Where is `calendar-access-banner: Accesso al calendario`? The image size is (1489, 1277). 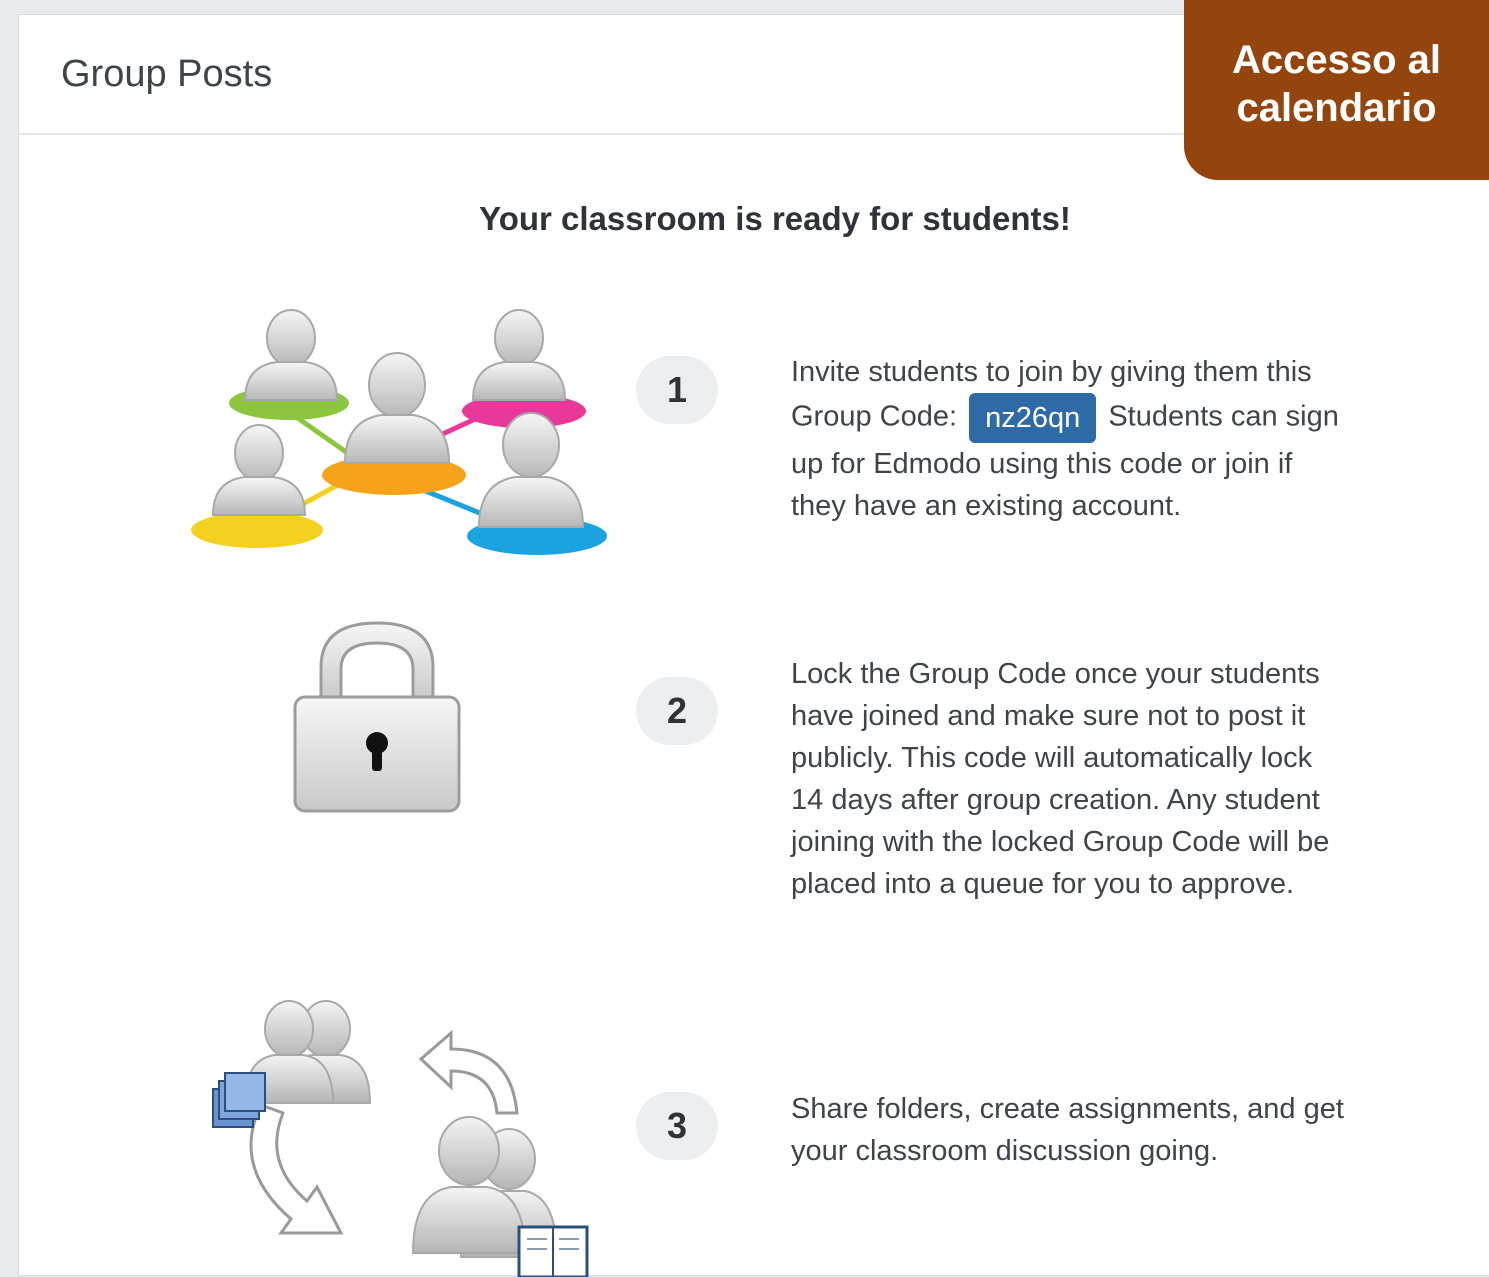
calendar-access-banner: Accesso al calendario is located at coordinates (1336, 90).